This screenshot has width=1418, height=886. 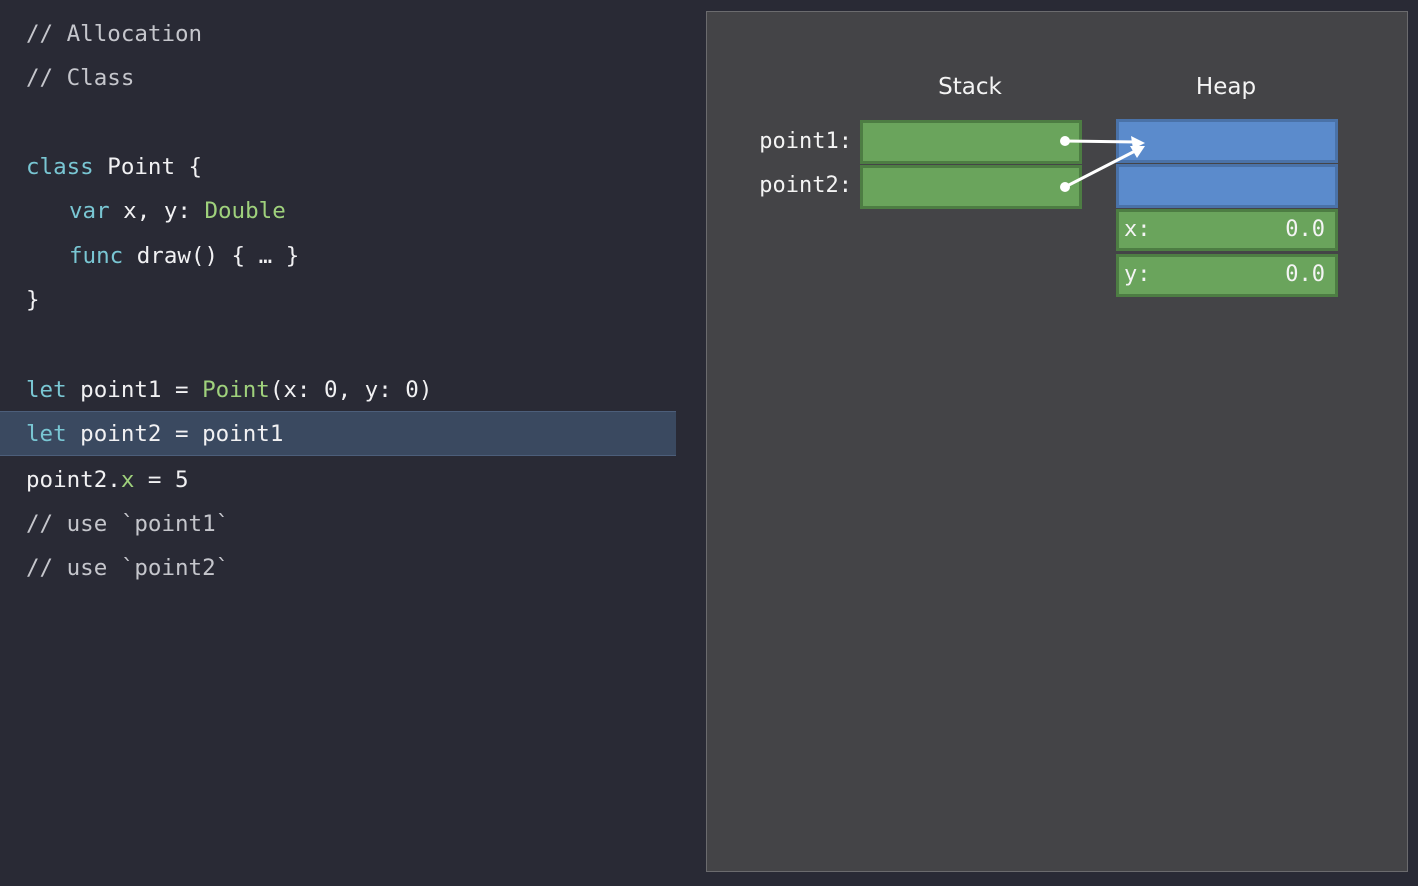 I want to click on class-decl-rest: Point {, so click(x=148, y=167).